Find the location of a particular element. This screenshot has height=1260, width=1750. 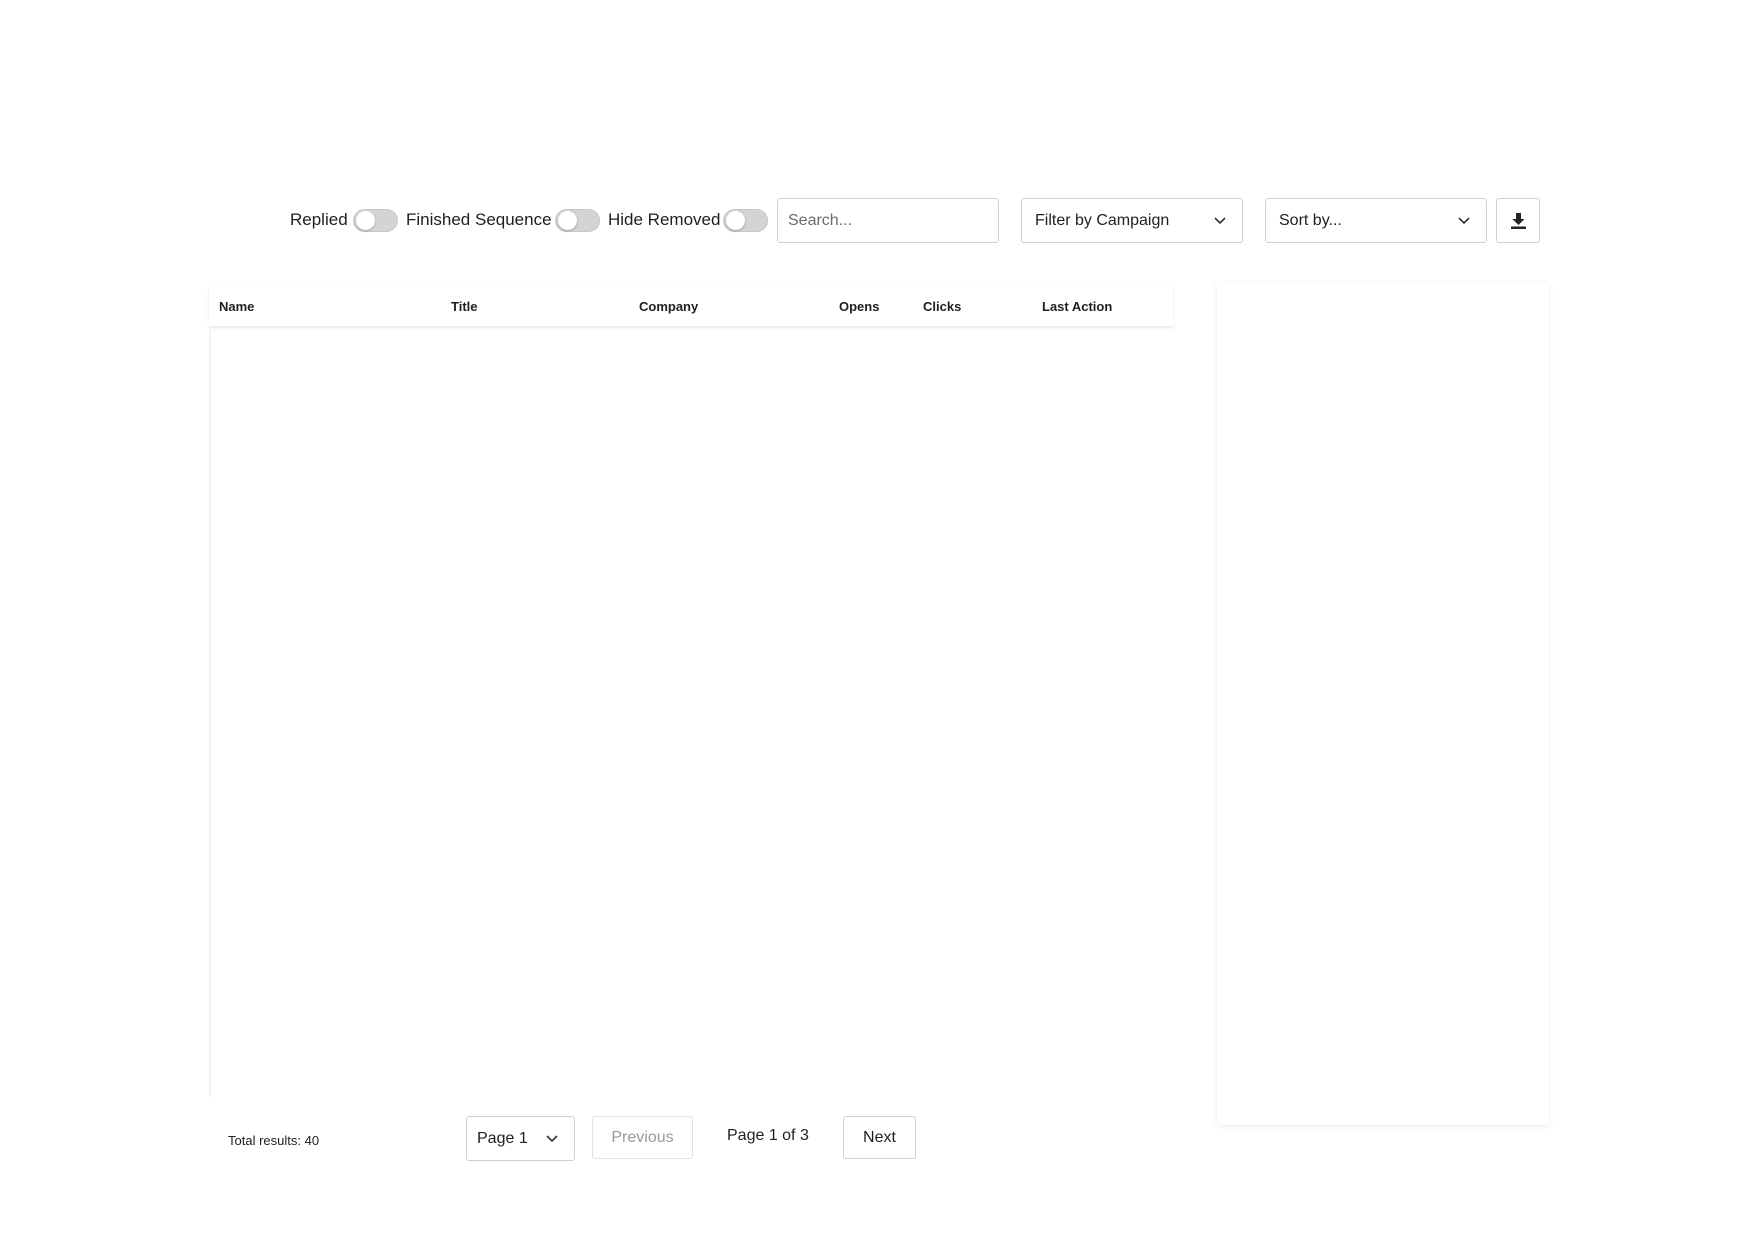

column-header-company: Company is located at coordinates (668, 306).